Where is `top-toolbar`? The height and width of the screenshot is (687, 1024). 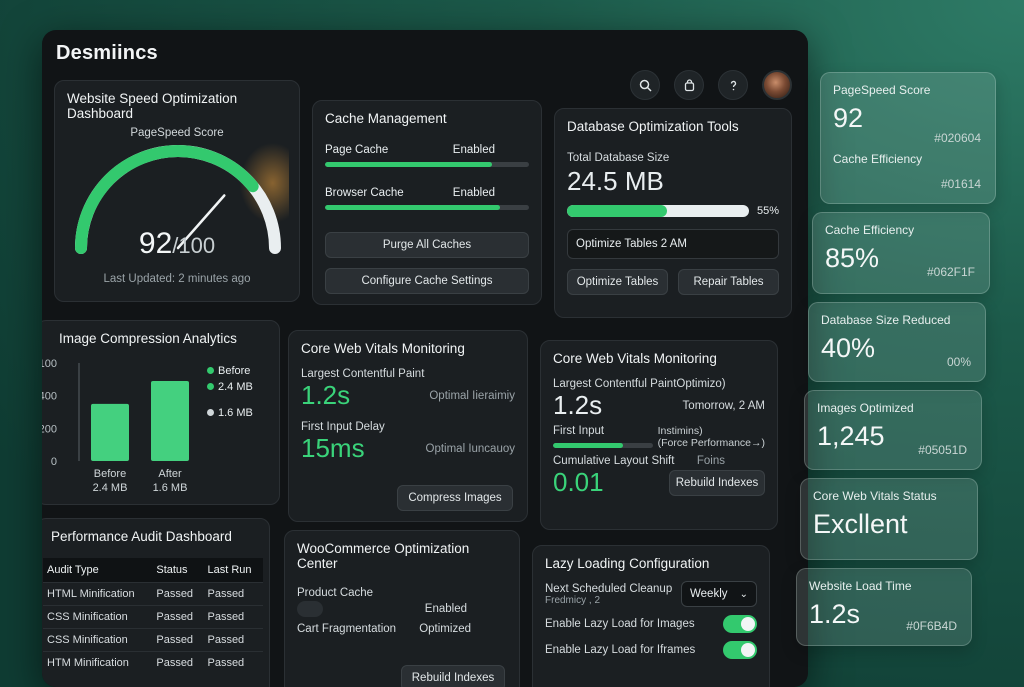
top-toolbar is located at coordinates (711, 85).